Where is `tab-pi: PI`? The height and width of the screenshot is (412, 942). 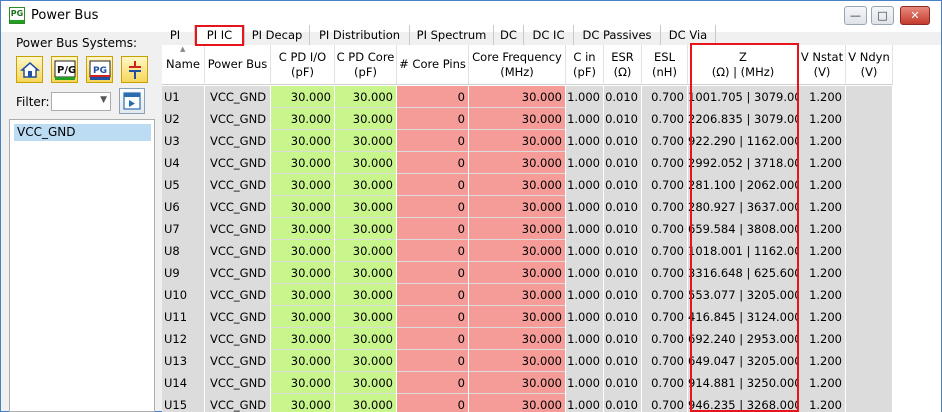
tab-pi: PI is located at coordinates (175, 35).